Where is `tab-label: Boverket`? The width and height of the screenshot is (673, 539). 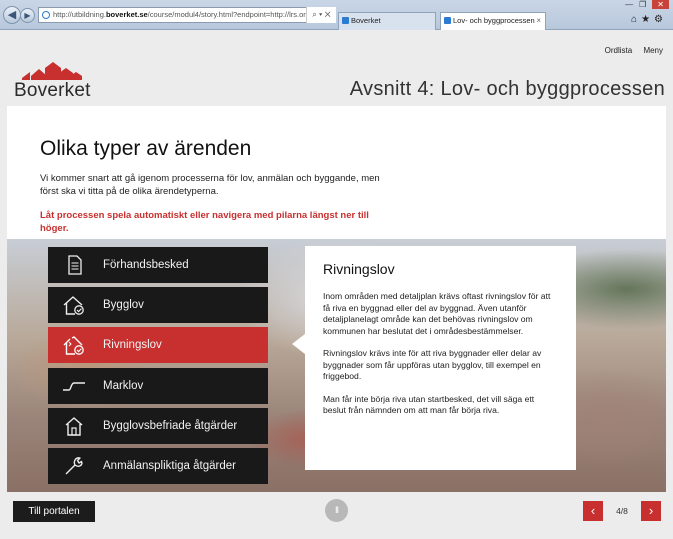
tab-label: Boverket is located at coordinates (366, 20).